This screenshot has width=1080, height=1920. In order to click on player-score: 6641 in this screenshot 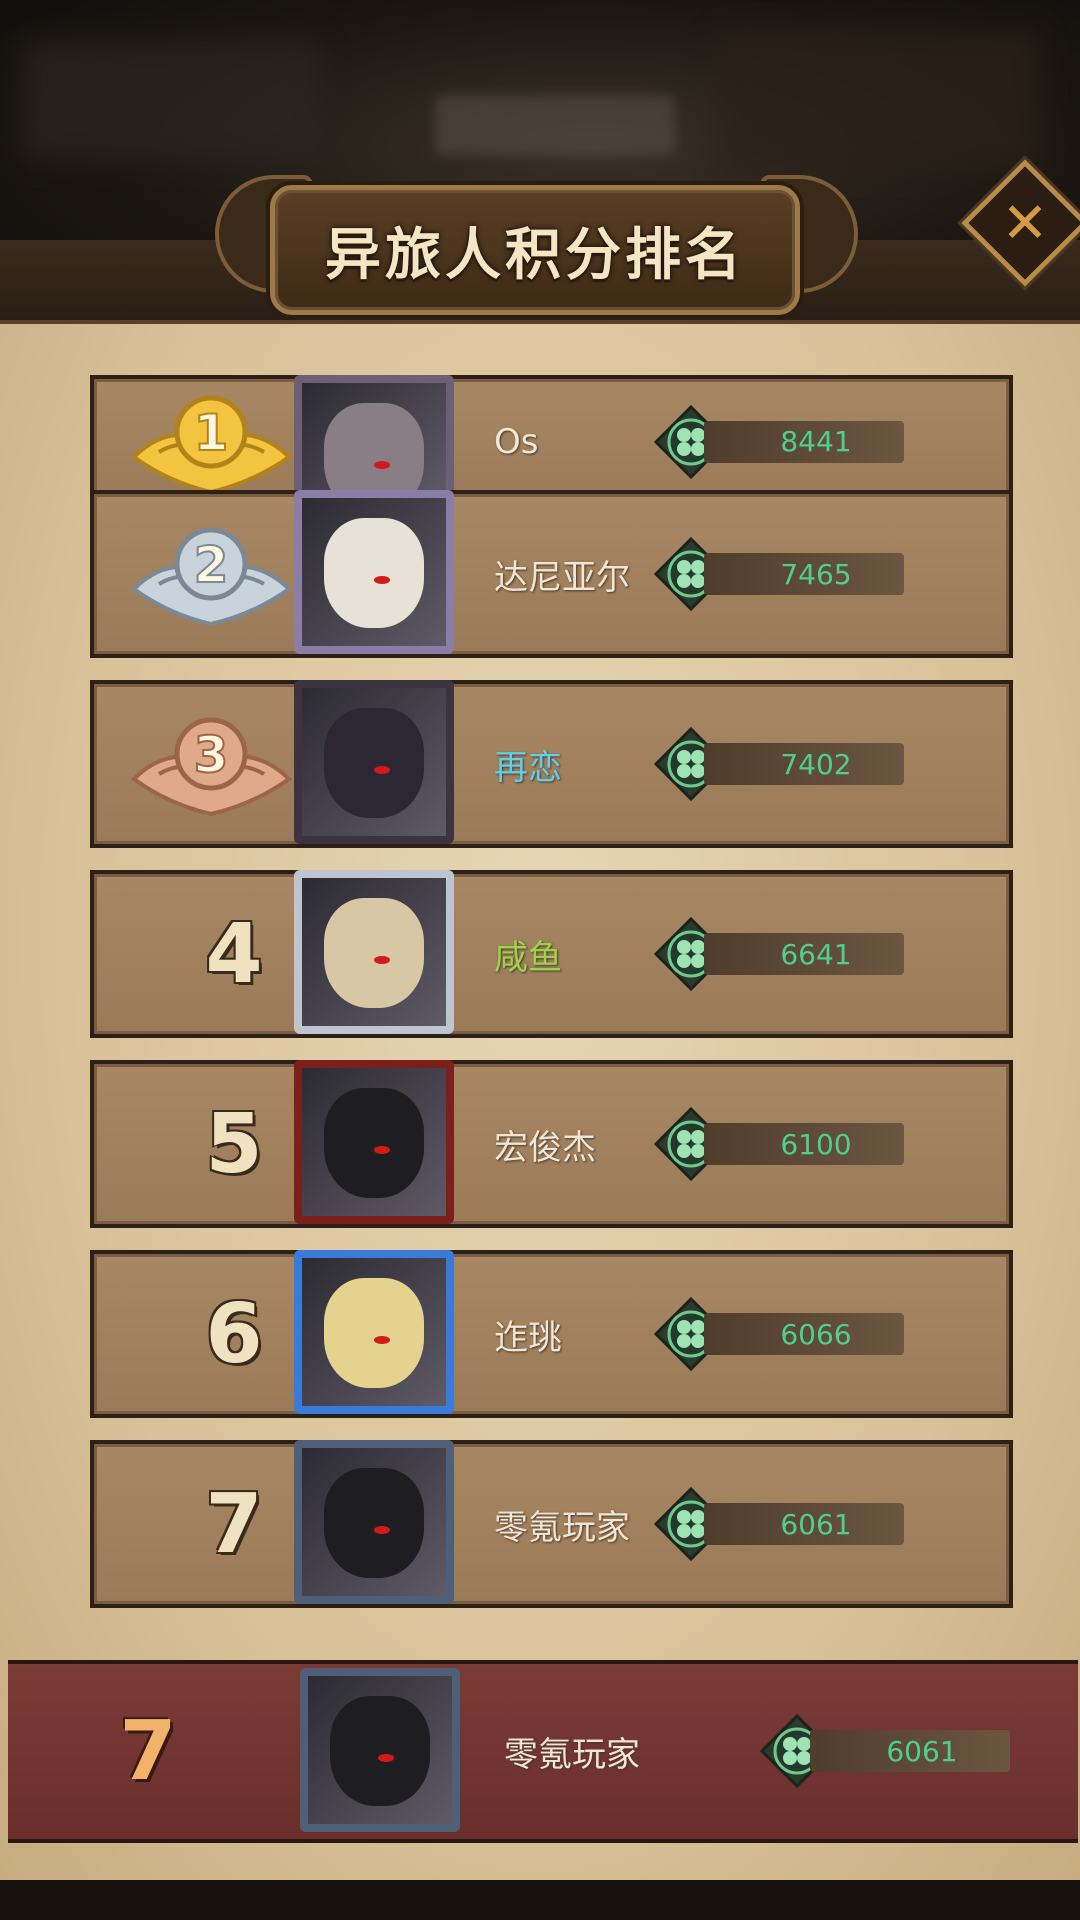, I will do `click(789, 954)`.